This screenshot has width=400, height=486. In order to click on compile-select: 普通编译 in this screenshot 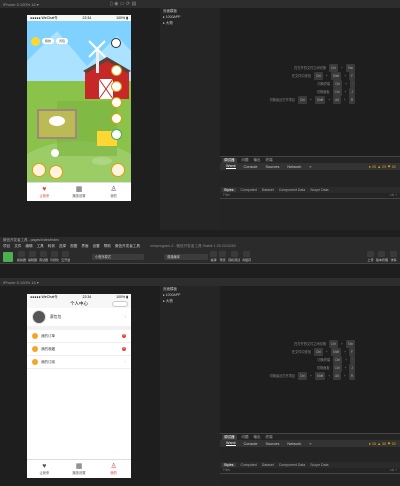, I will do `click(186, 256)`.